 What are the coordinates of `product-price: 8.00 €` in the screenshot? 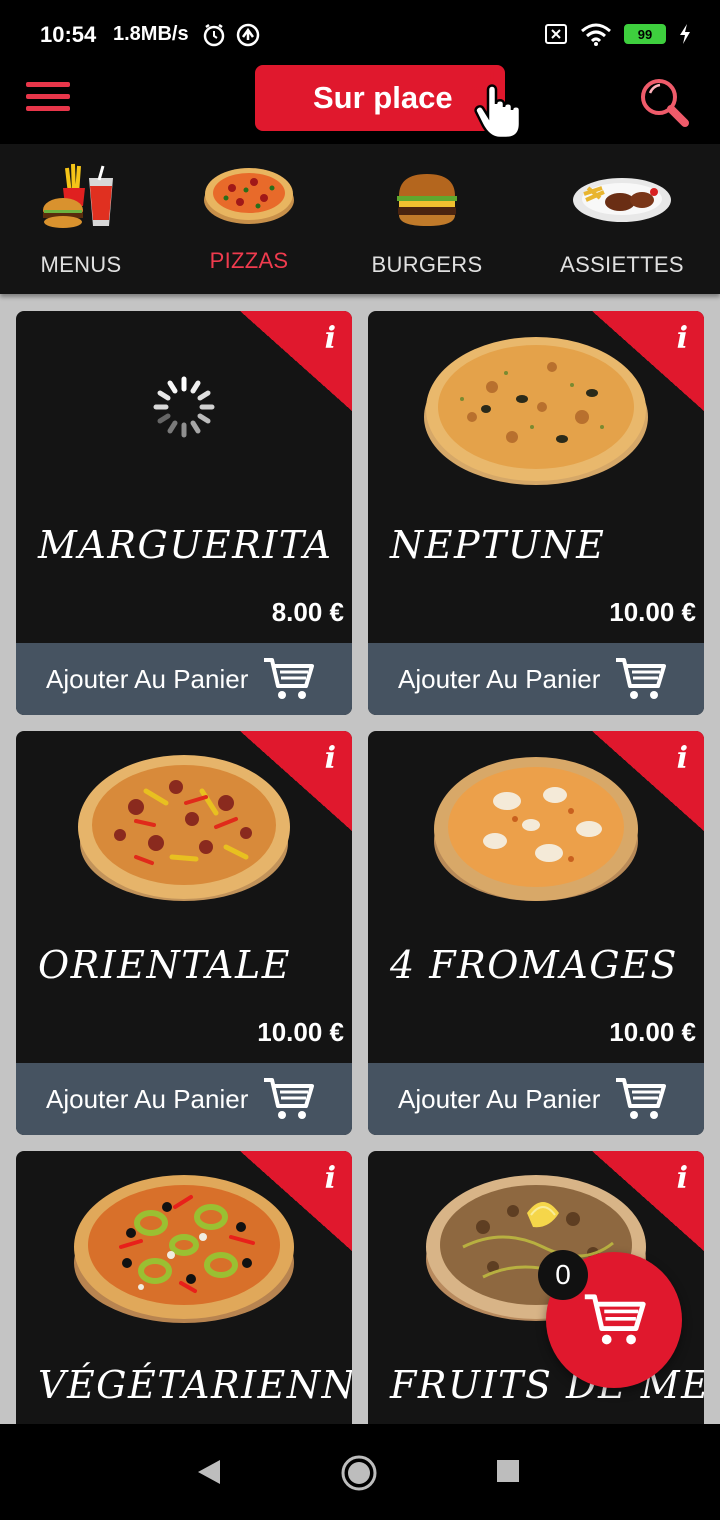 It's located at (307, 612).